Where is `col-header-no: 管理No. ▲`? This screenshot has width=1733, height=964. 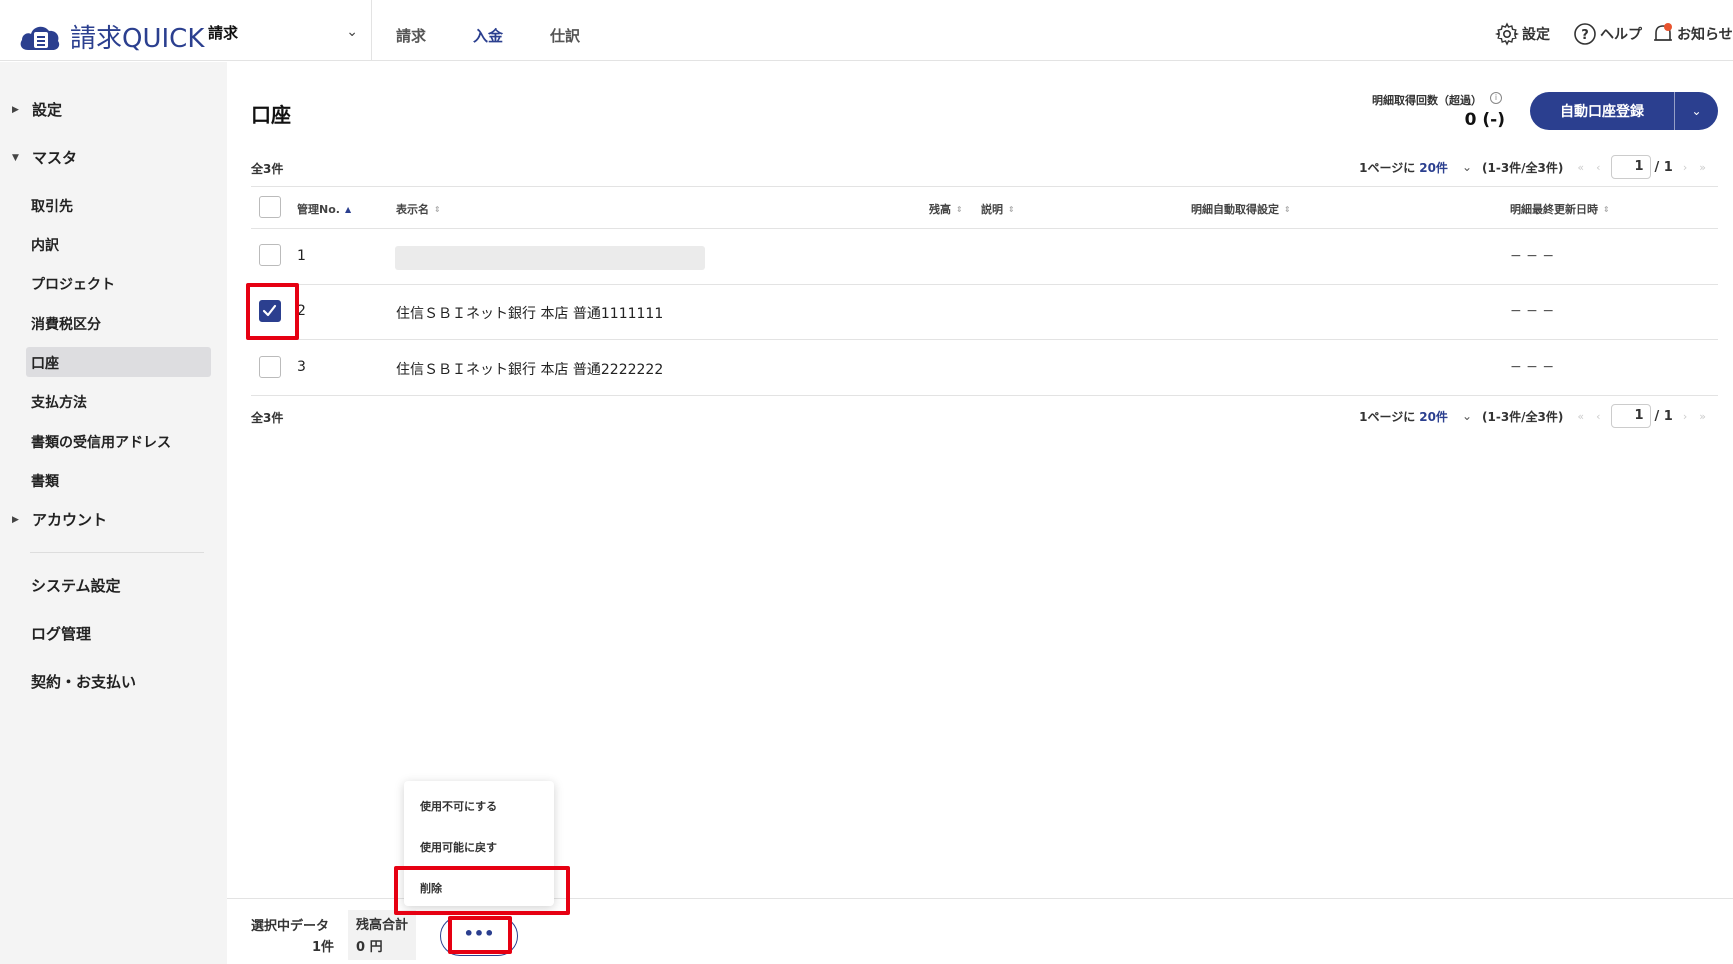
col-header-no: 管理No. ▲ is located at coordinates (324, 209).